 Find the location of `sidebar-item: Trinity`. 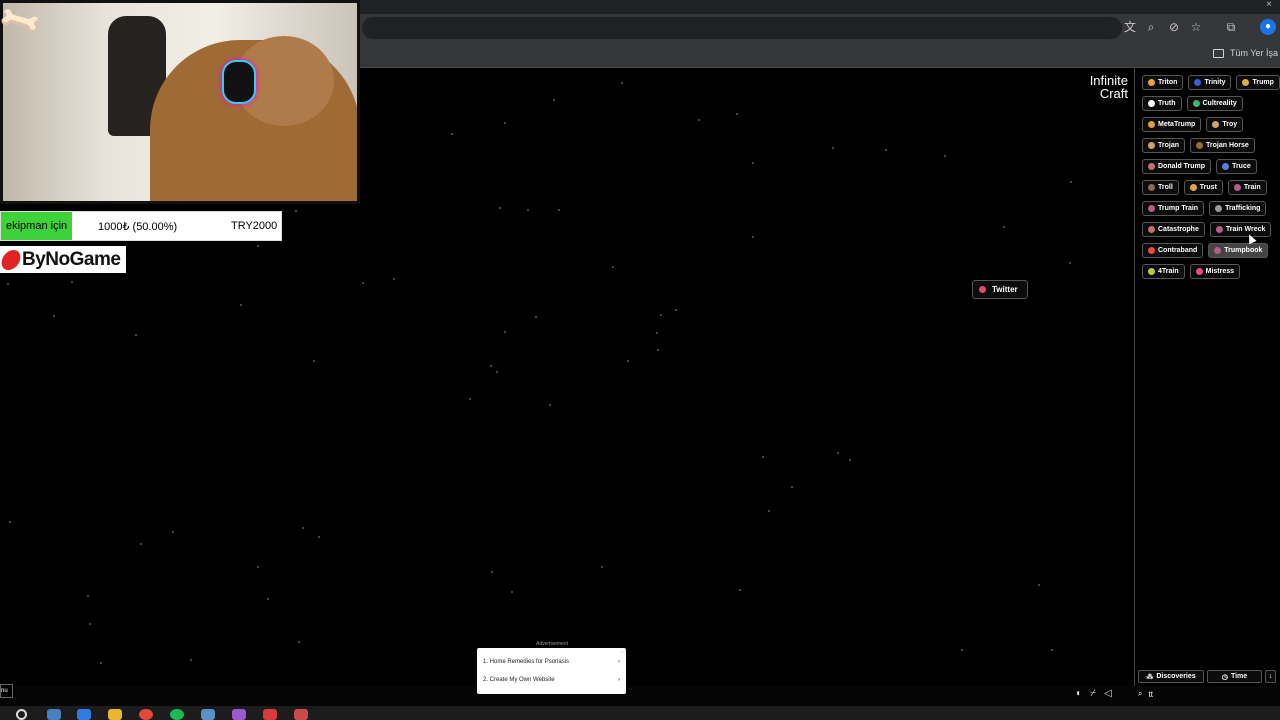

sidebar-item: Trinity is located at coordinates (1210, 82).